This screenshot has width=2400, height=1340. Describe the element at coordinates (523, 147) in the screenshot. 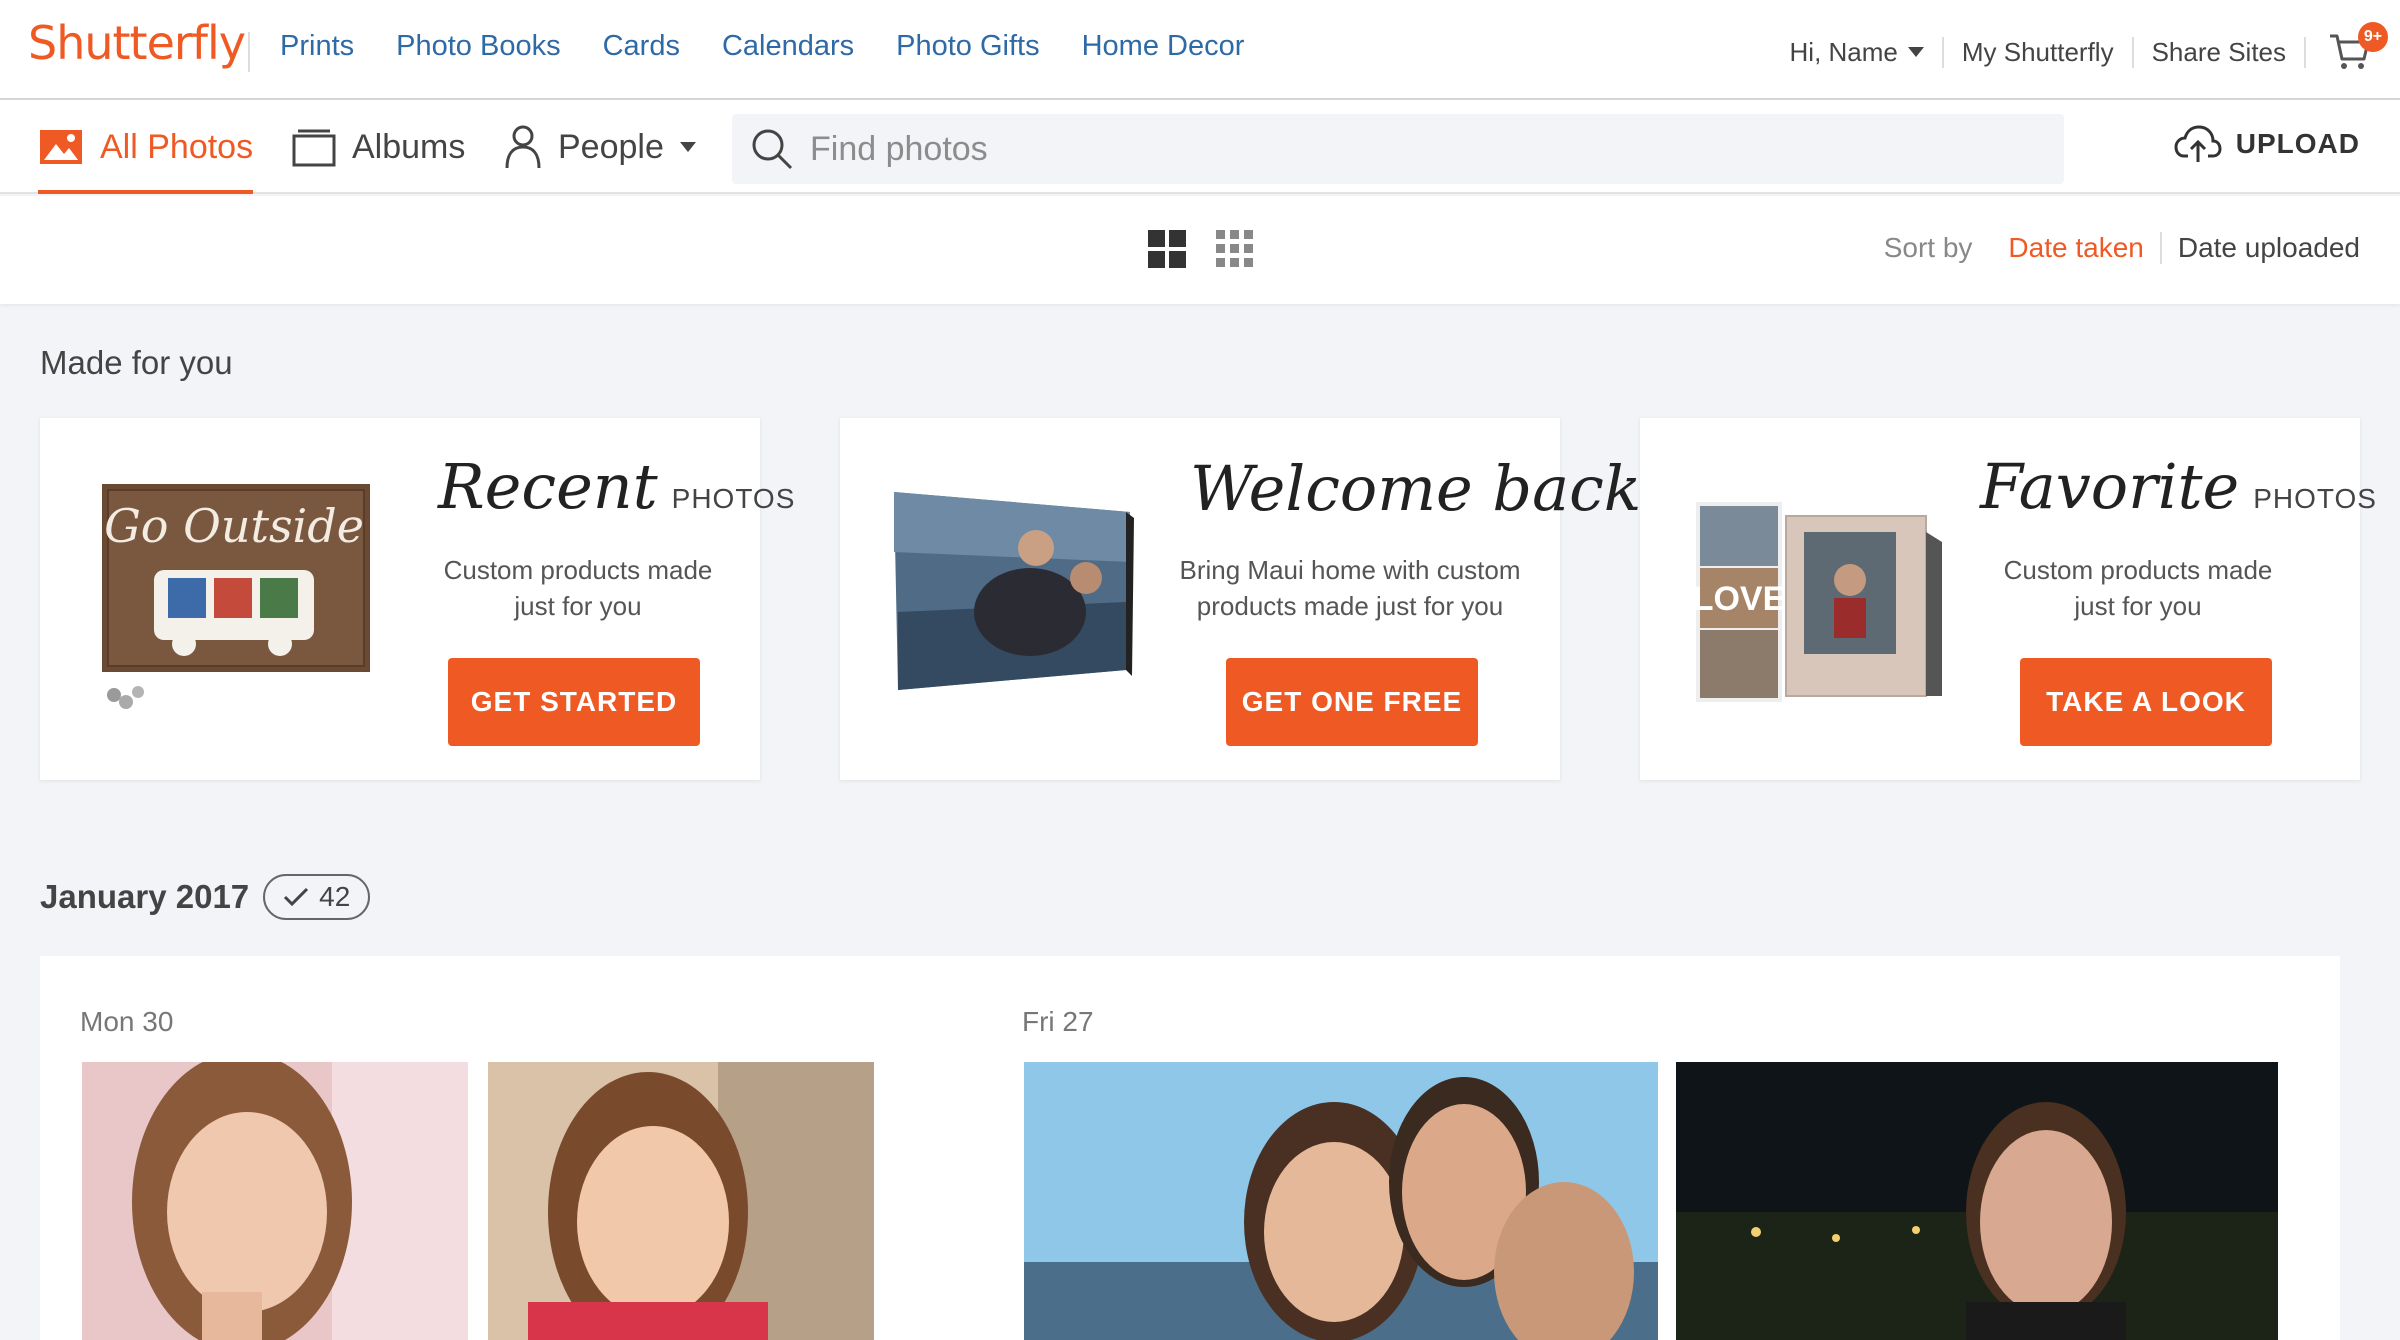

I see `person-icon` at that location.